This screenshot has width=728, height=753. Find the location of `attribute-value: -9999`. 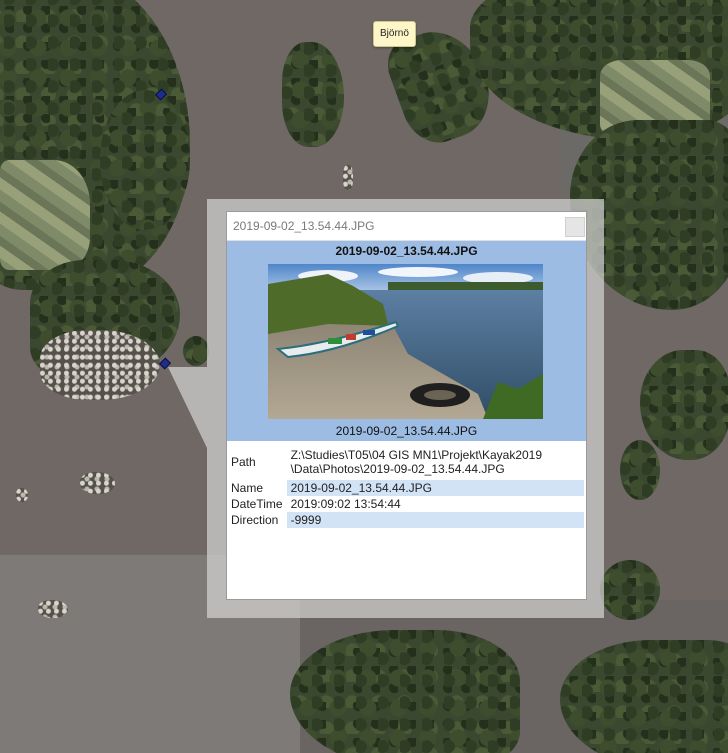

attribute-value: -9999 is located at coordinates (435, 520).